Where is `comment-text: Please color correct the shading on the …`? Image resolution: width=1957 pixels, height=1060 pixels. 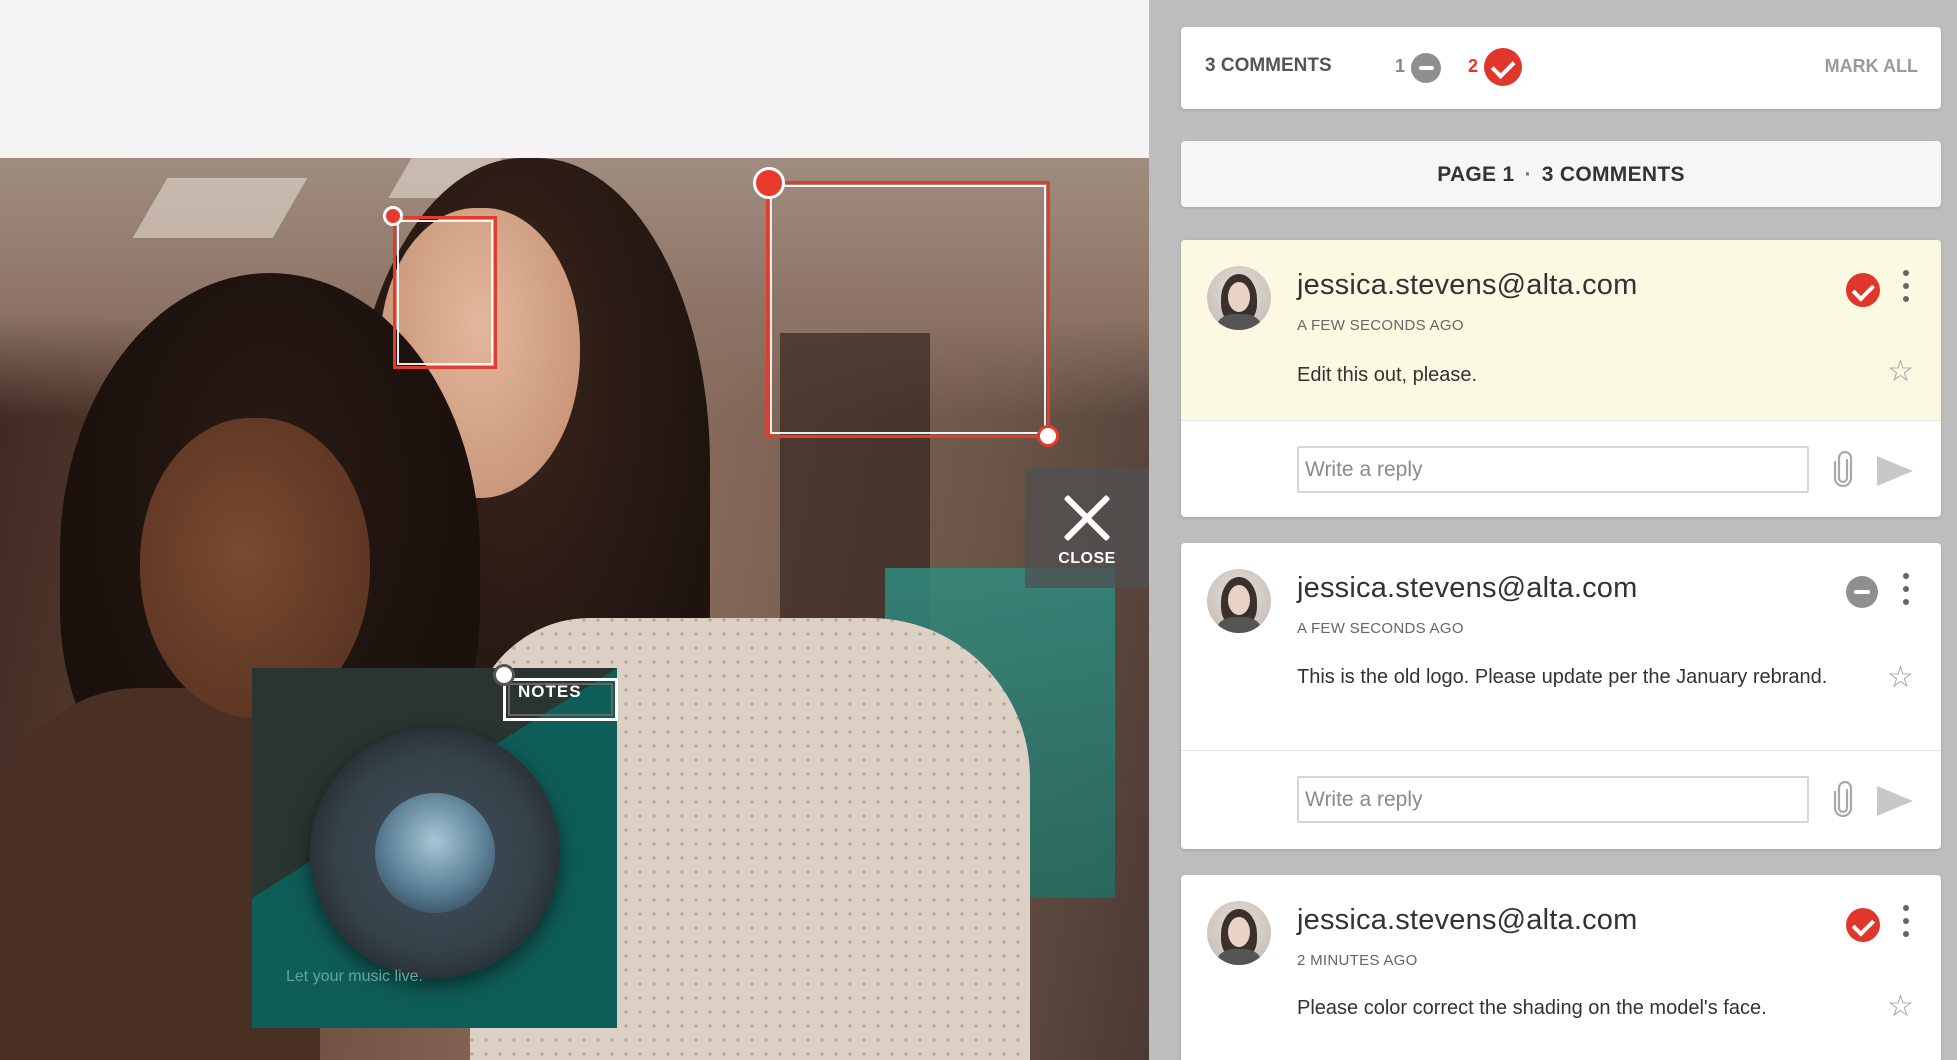
comment-text: Please color correct the shading on the … is located at coordinates (1532, 1008).